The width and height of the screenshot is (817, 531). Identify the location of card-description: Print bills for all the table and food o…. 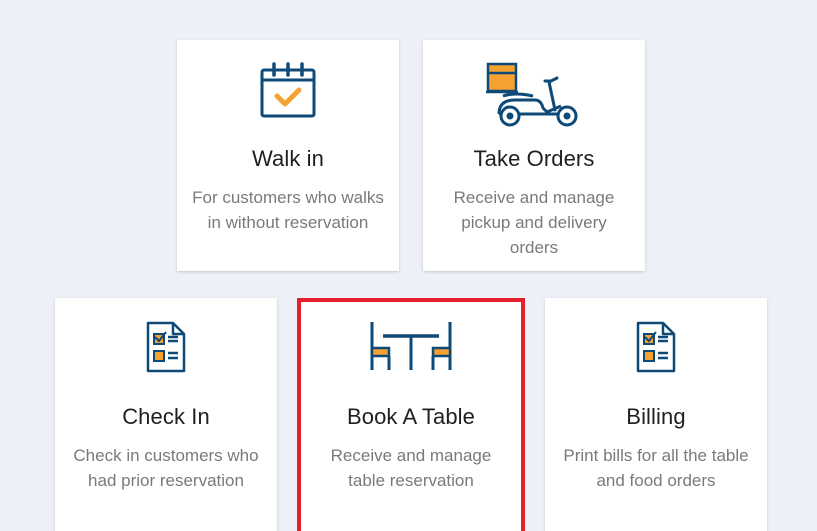
(656, 468).